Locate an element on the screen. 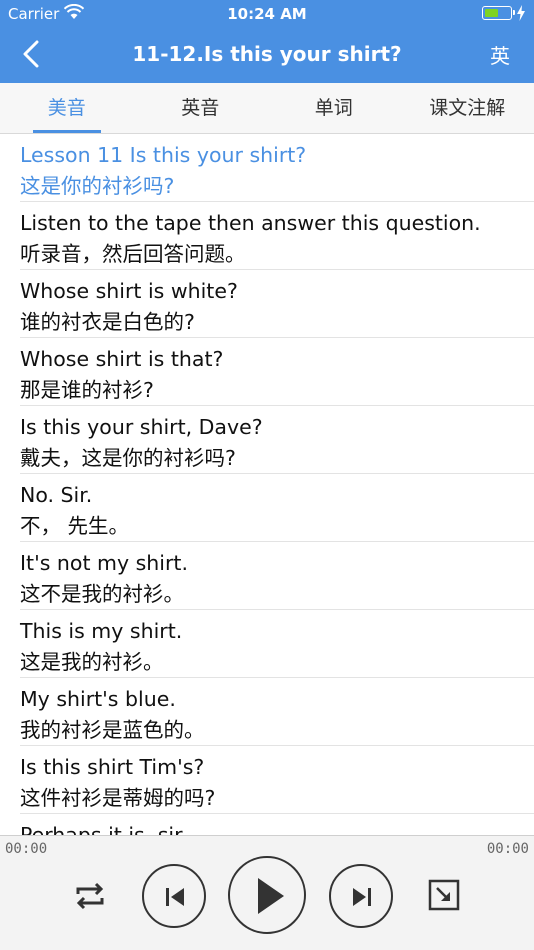 This screenshot has width=534, height=950. chevron-left-icon is located at coordinates (32, 54).